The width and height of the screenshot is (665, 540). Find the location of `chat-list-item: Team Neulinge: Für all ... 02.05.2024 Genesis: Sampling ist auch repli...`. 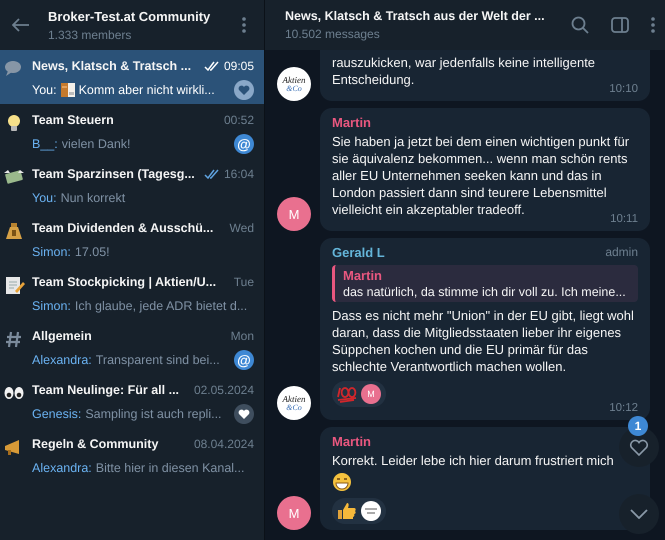

chat-list-item: Team Neulinge: Für all ... 02.05.2024 Genesis: Sampling ist auch repli... is located at coordinates (132, 401).